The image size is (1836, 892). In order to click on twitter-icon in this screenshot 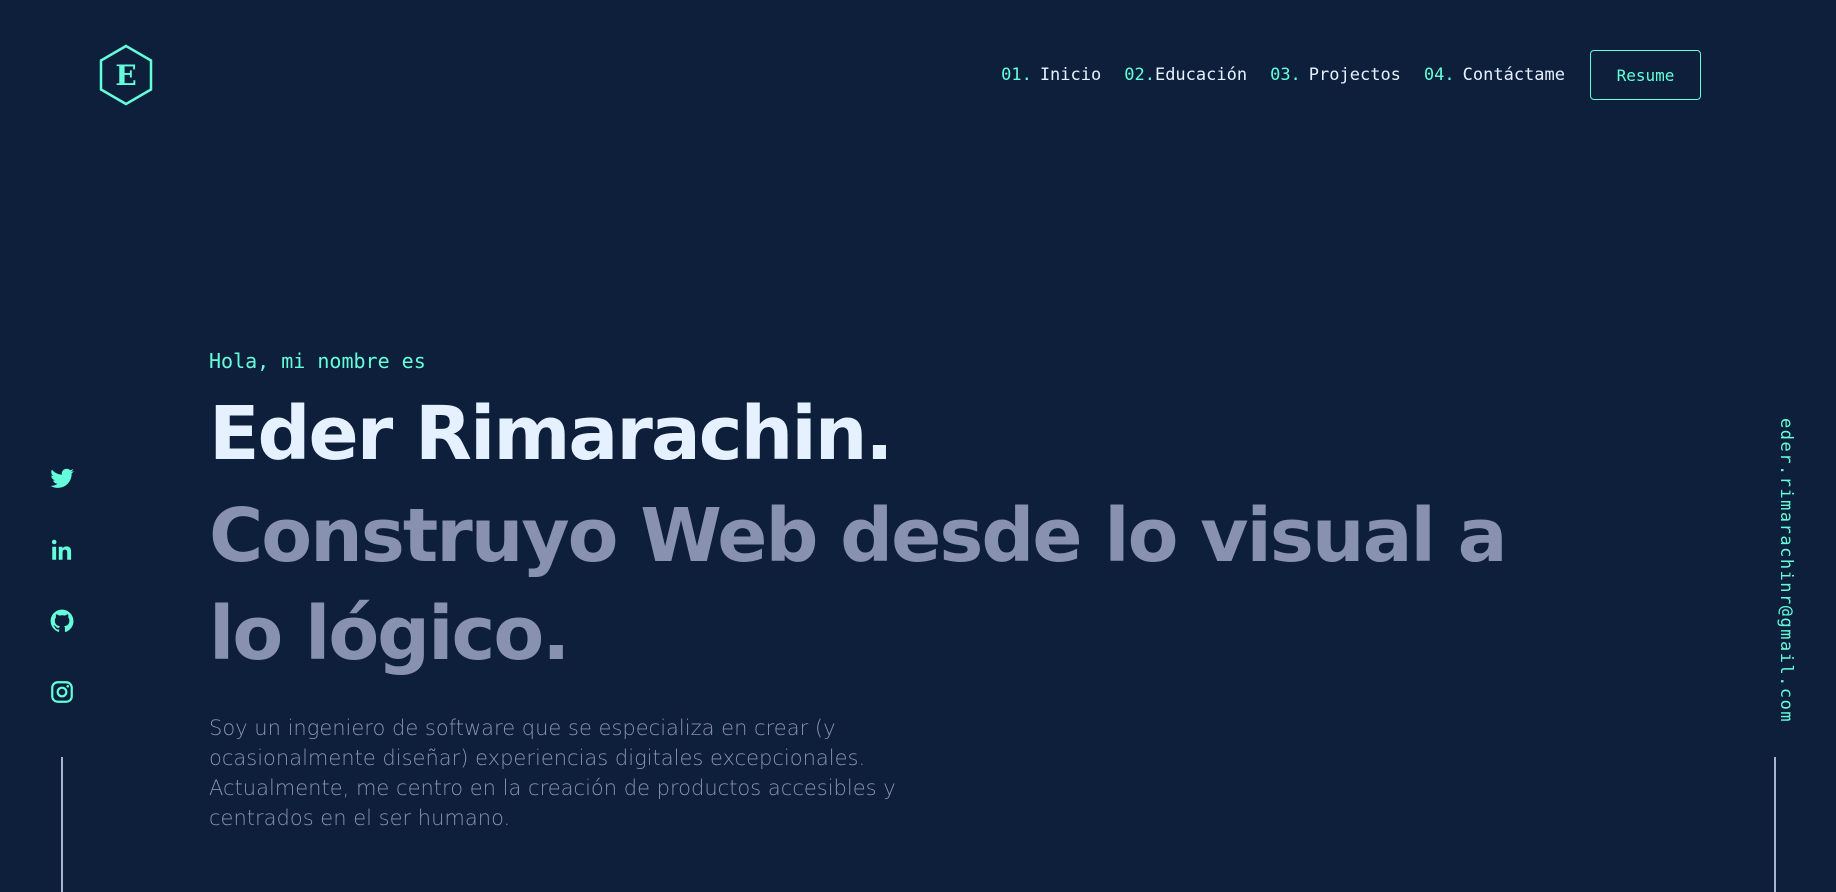, I will do `click(62, 478)`.